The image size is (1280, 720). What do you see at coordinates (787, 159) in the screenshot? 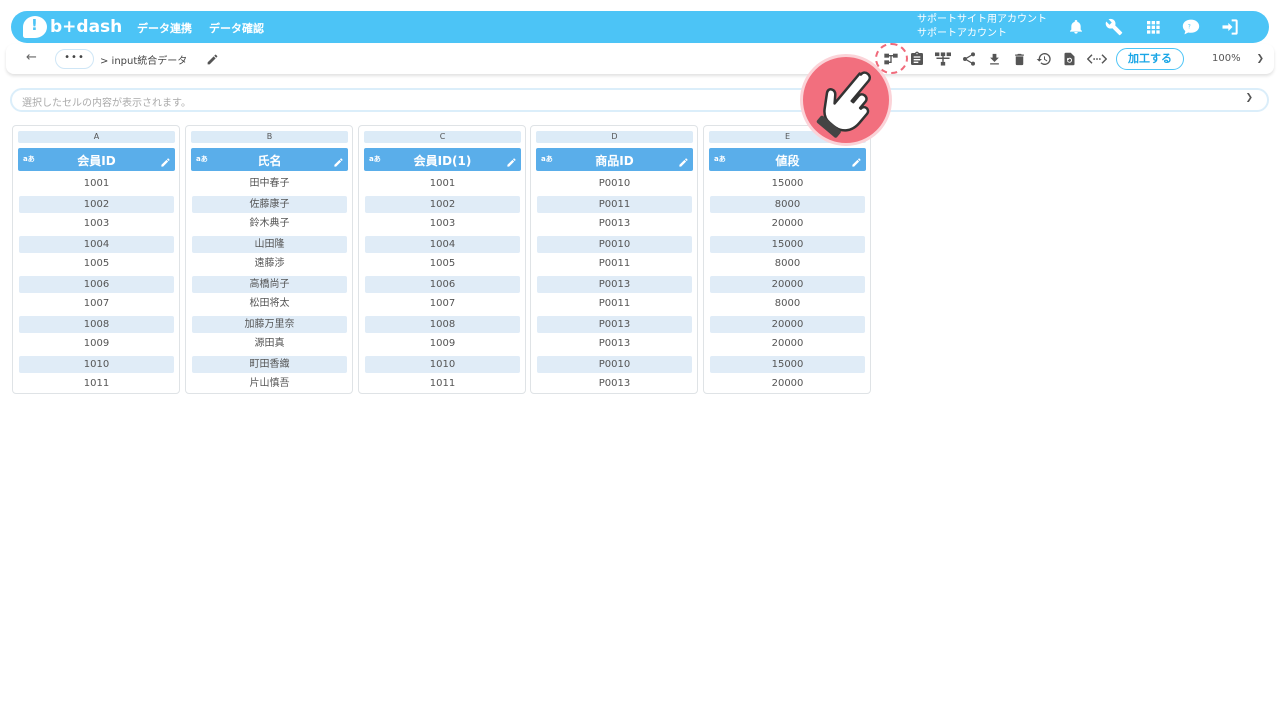
I see `column-header: aあ 値段` at bounding box center [787, 159].